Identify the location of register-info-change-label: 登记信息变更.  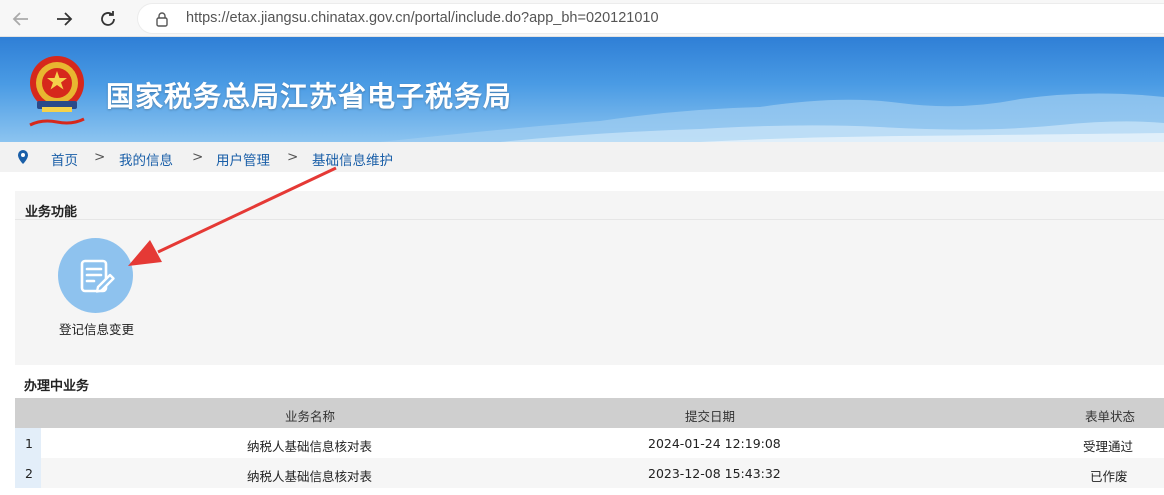
(96, 328).